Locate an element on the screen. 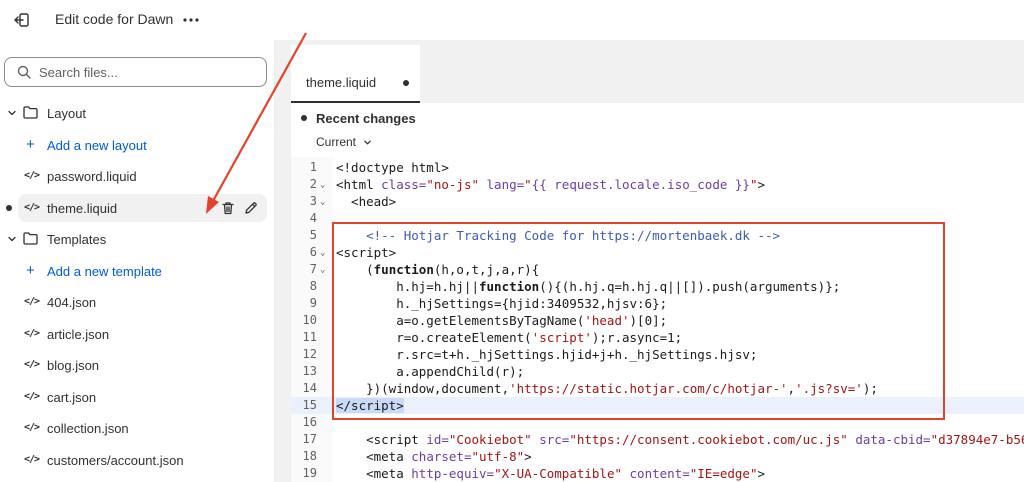 The image size is (1024, 482). tree-item-label: Add a new layout is located at coordinates (97, 145).